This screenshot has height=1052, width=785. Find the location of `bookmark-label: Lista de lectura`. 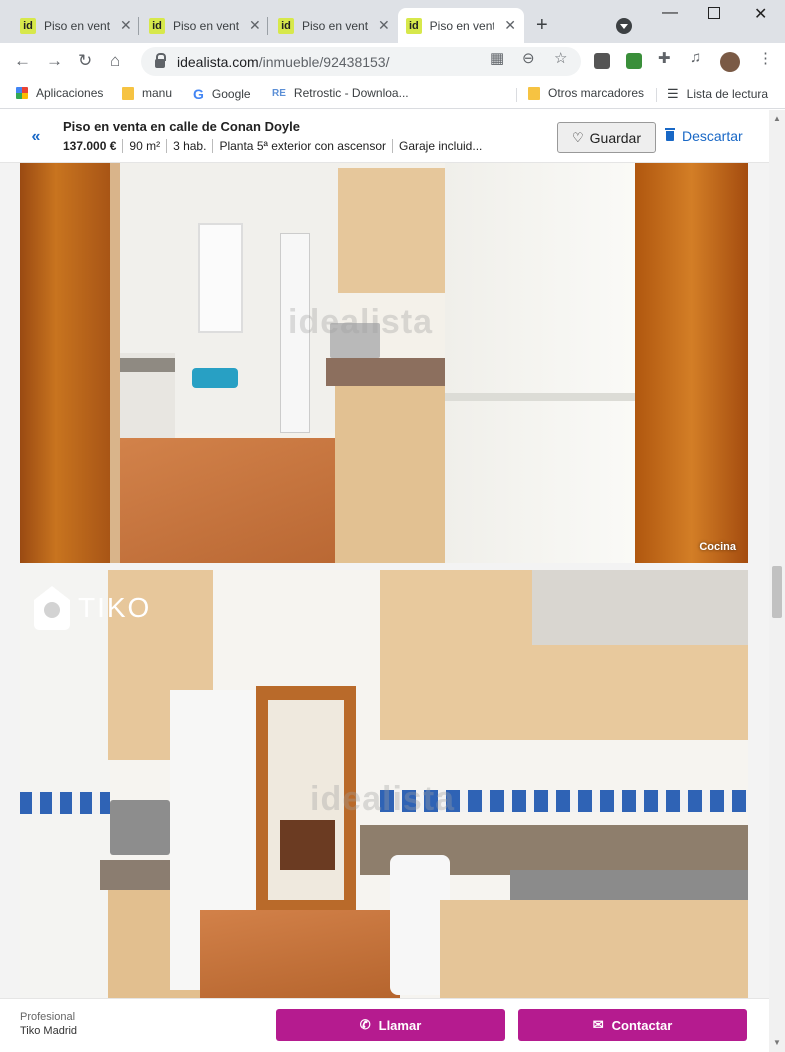

bookmark-label: Lista de lectura is located at coordinates (727, 94).